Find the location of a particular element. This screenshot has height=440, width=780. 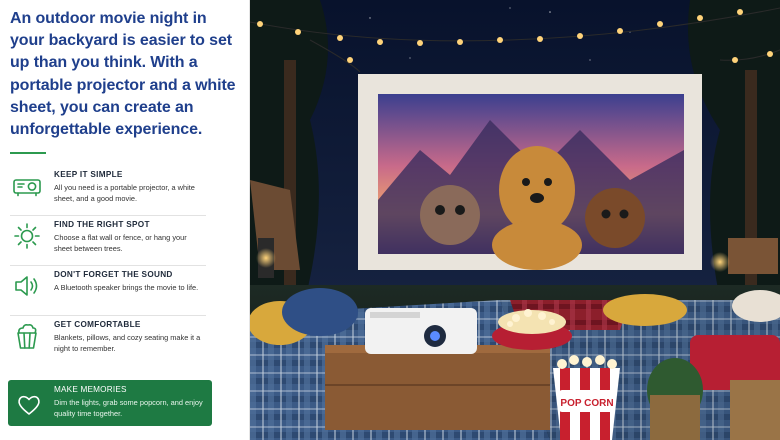

heart-icon is located at coordinates (29, 405).